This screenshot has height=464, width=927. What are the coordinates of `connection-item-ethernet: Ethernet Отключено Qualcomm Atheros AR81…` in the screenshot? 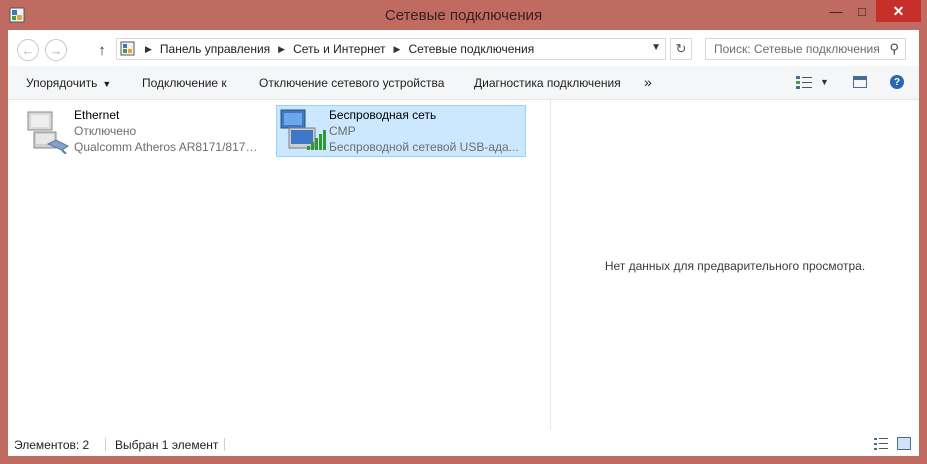 It's located at (147, 131).